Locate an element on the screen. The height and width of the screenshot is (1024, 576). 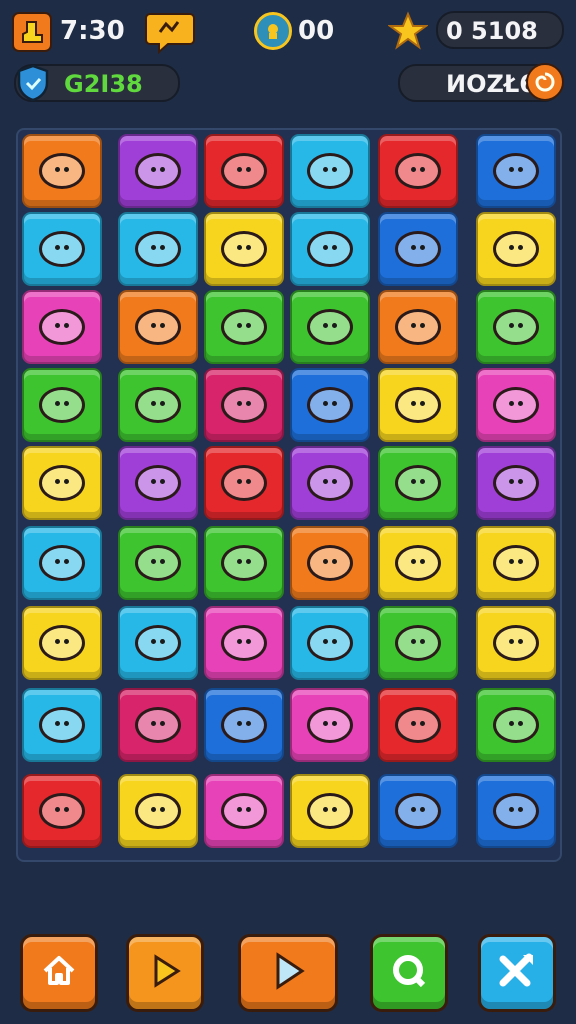
shuffle-icon is located at coordinates (517, 973).